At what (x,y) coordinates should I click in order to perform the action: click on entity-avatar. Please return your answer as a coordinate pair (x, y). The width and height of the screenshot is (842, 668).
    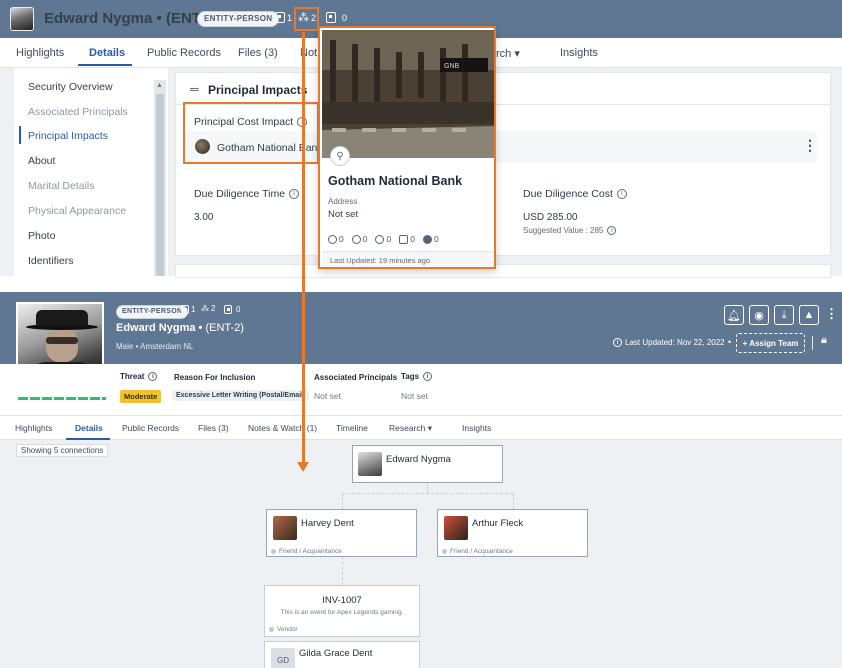
    Looking at the image, I should click on (22, 19).